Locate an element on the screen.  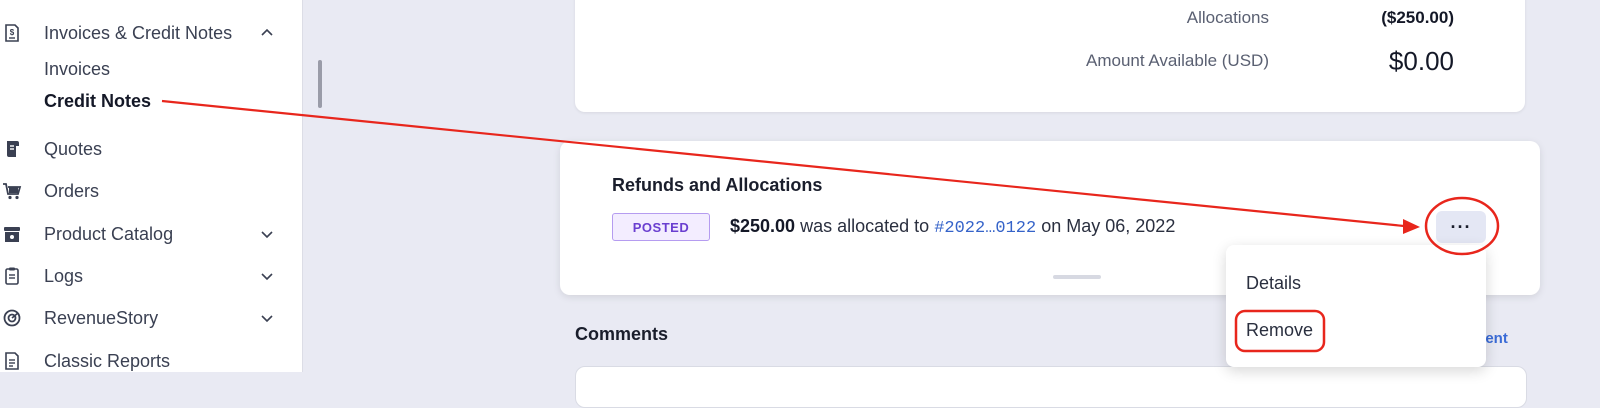
box-icon is located at coordinates (12, 234).